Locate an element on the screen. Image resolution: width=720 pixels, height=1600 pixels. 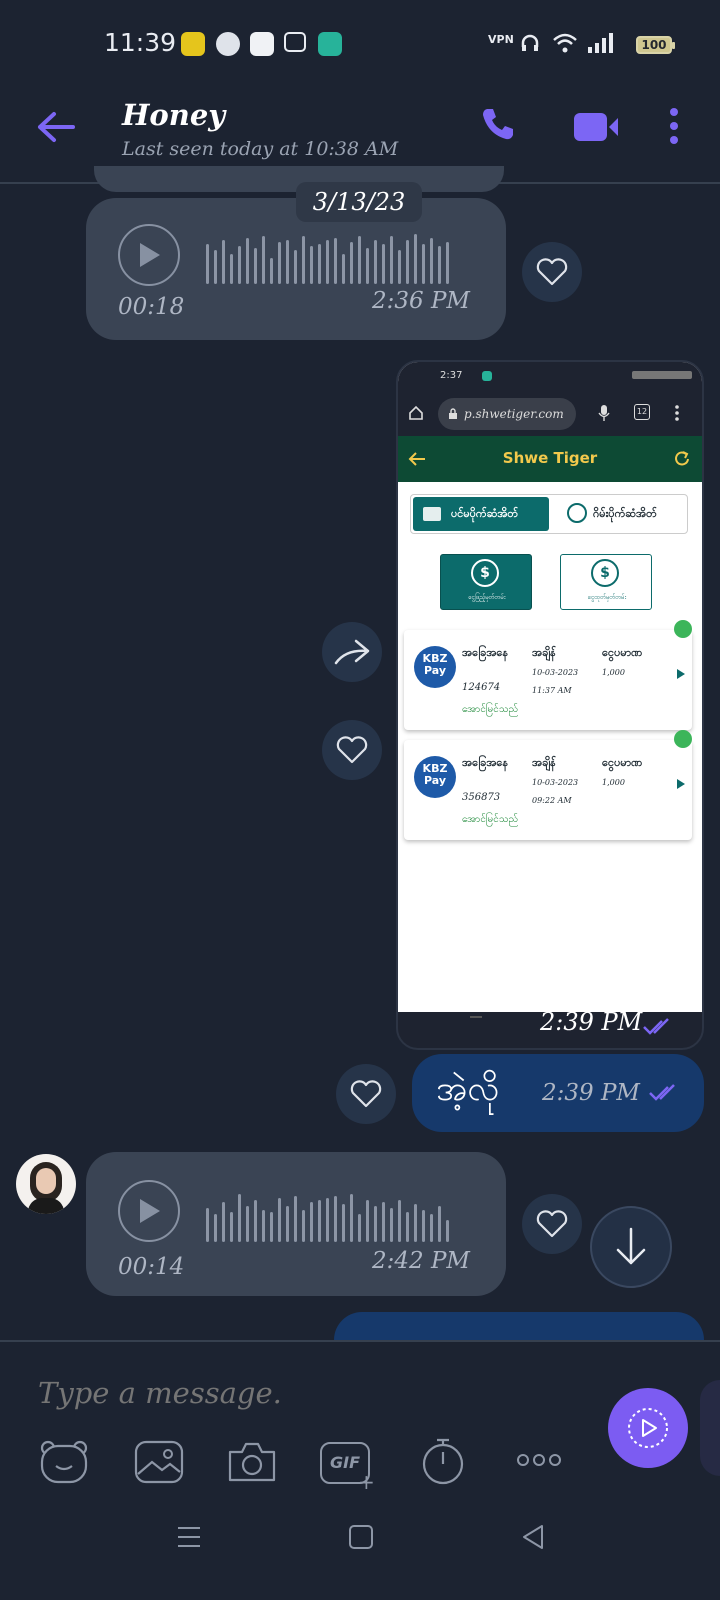
message-input is located at coordinates (308, 1393).